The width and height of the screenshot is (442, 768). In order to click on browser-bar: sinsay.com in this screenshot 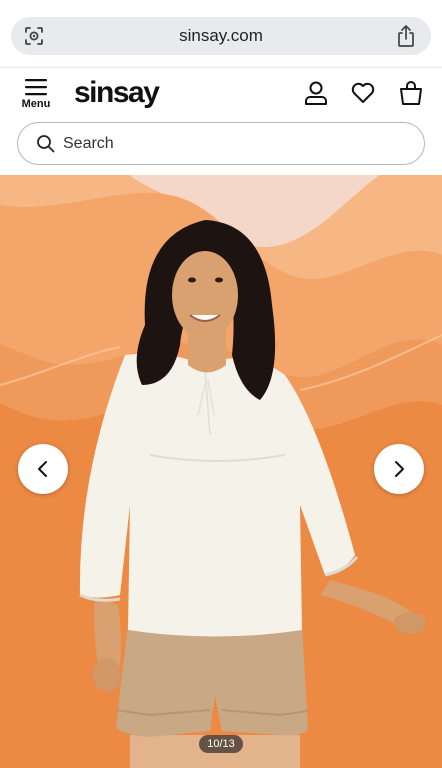, I will do `click(221, 34)`.